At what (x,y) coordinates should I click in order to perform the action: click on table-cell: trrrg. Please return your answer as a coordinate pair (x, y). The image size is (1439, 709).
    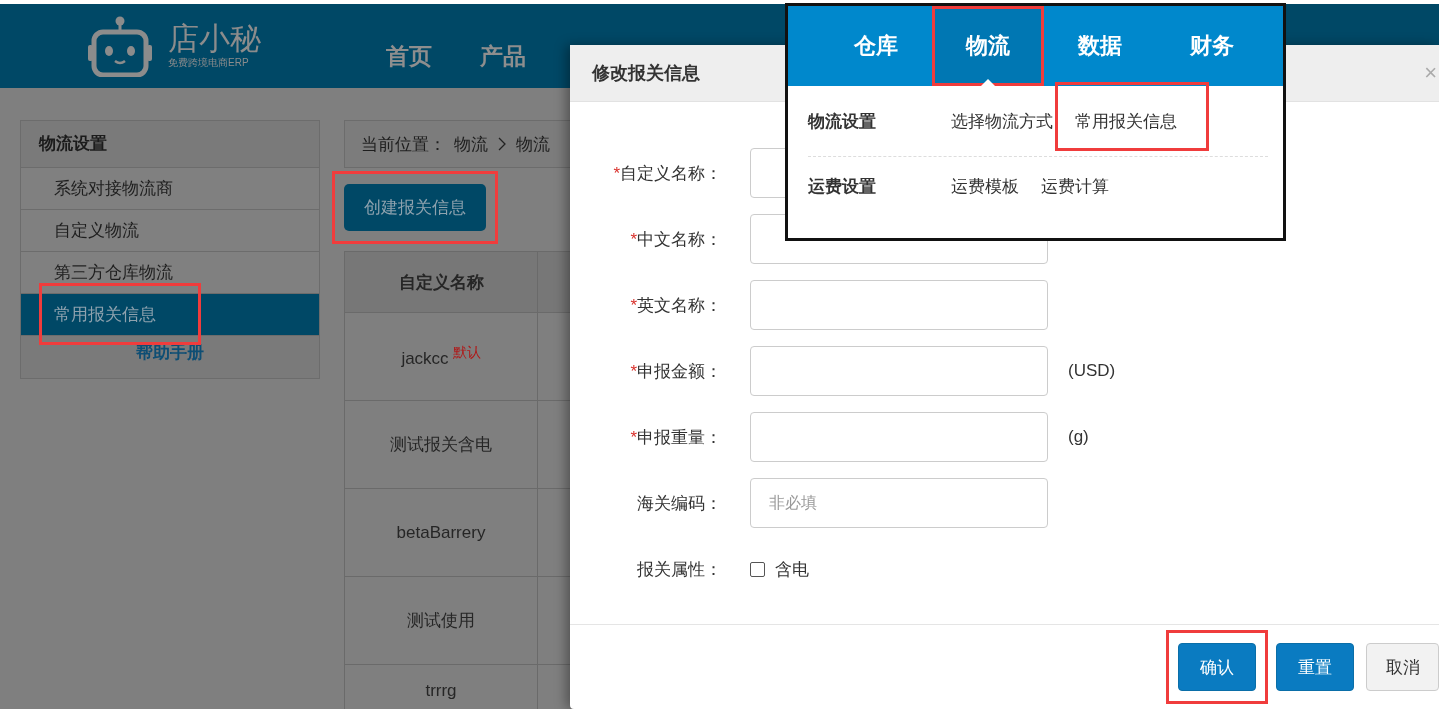
    Looking at the image, I should click on (441, 690).